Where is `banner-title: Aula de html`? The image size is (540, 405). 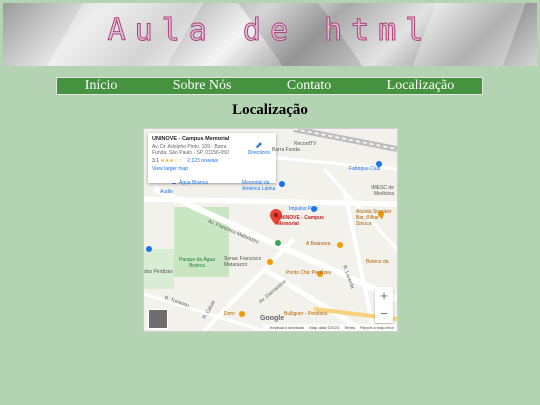
banner-title: Aula de html is located at coordinates (270, 31).